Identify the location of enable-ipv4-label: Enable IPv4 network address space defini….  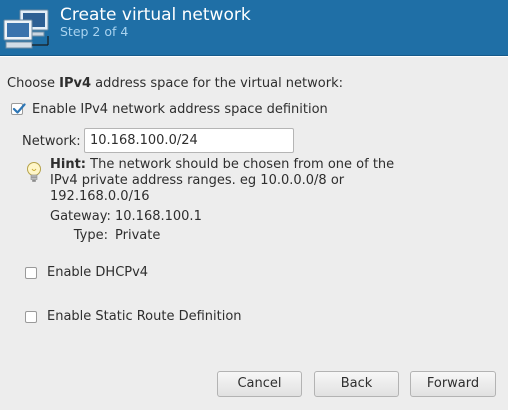
(180, 109).